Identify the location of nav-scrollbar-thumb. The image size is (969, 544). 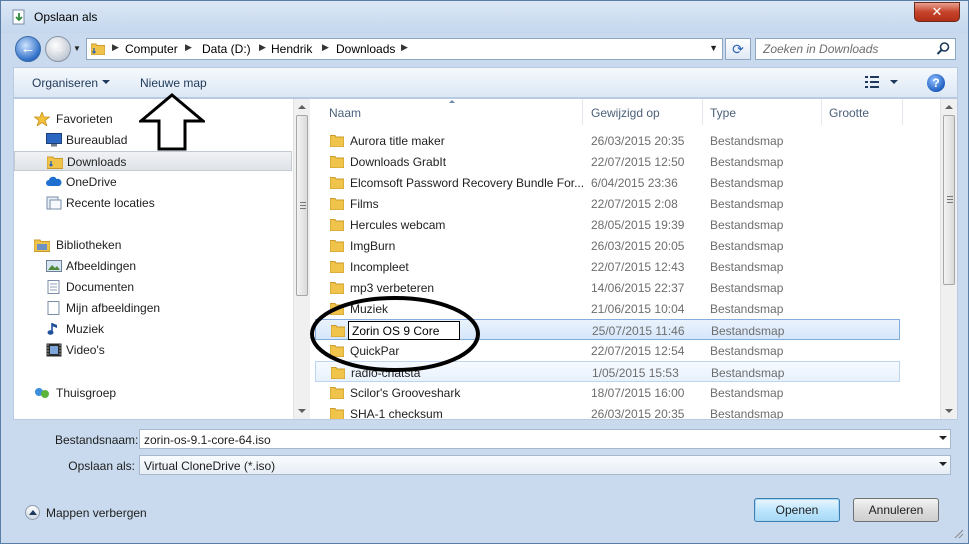
(302, 205).